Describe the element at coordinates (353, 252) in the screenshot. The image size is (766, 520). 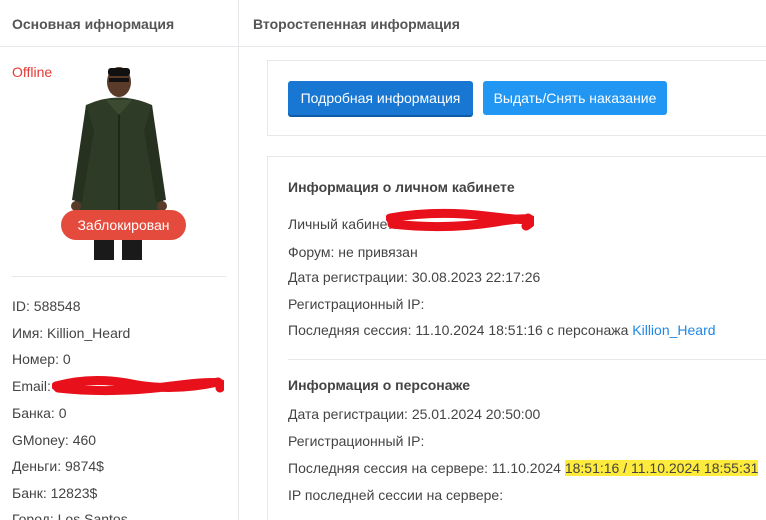
I see `forum-field: Форум: не привязан` at that location.